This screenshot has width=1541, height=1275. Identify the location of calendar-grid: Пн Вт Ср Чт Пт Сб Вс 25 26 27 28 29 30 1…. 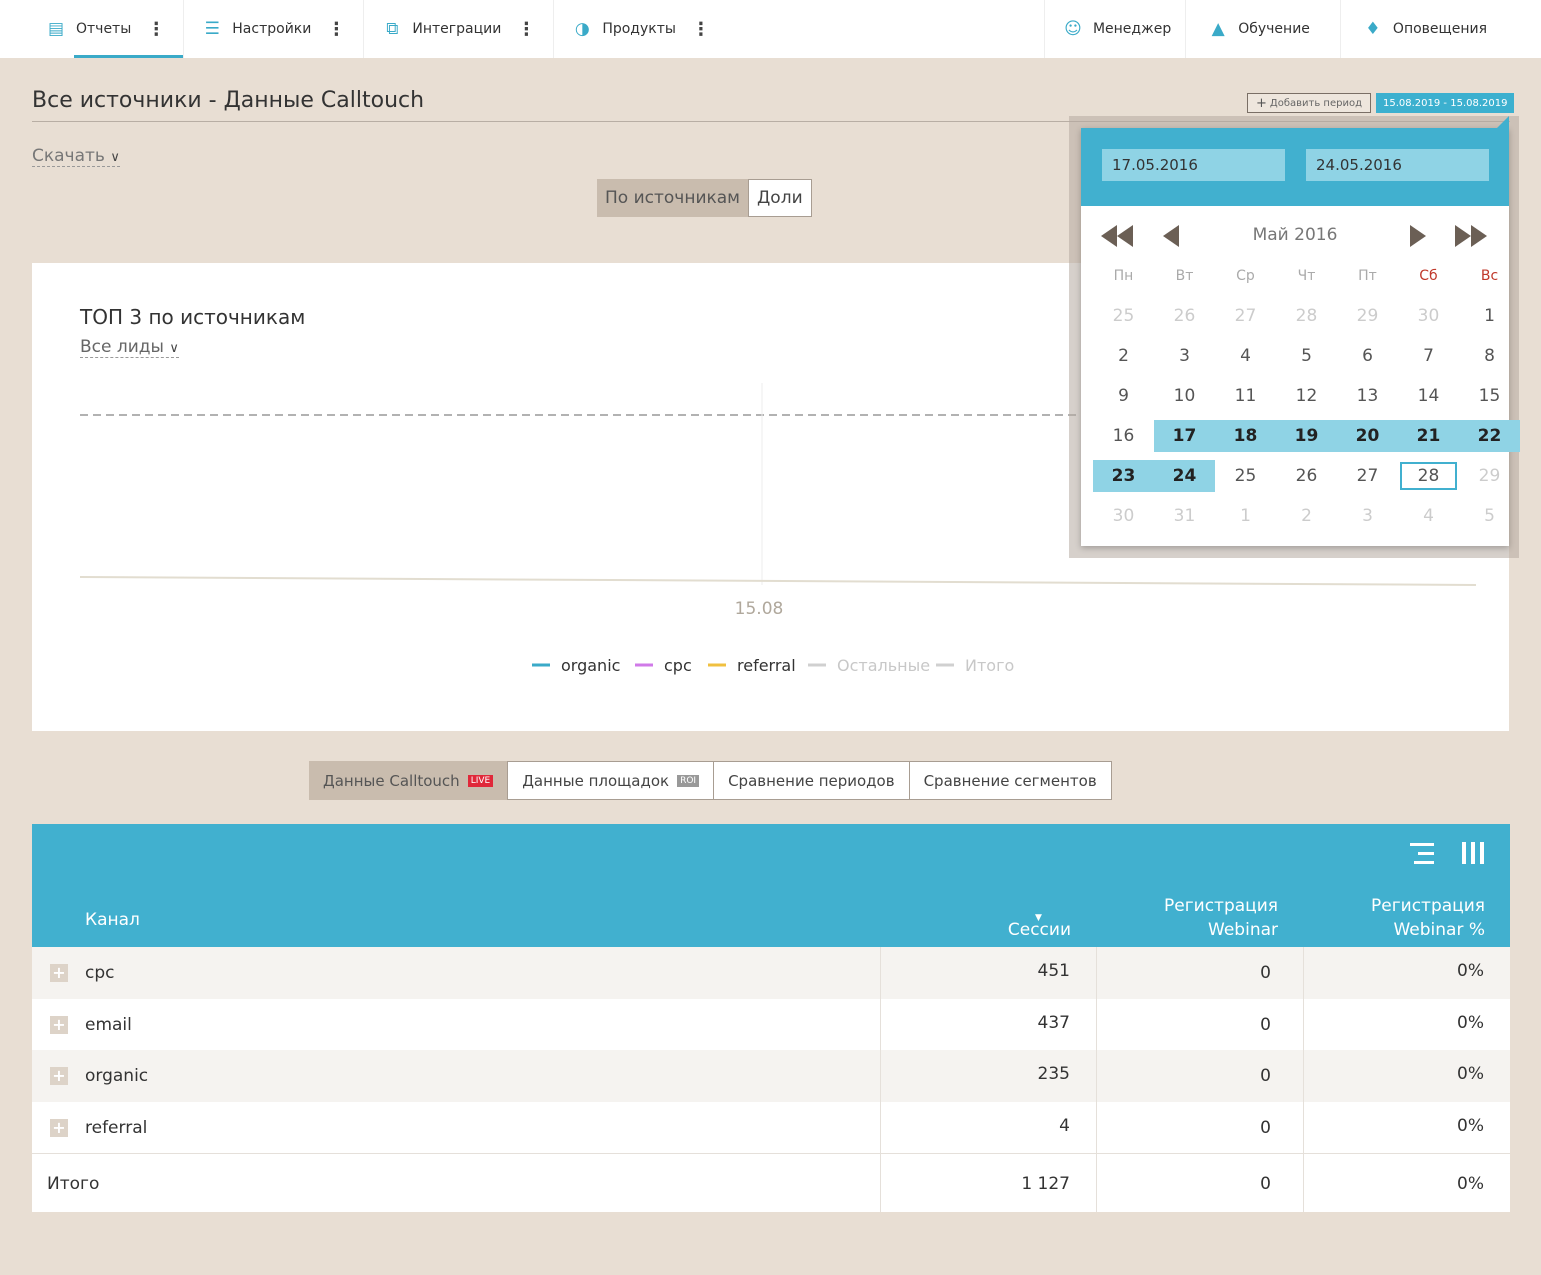
(1306, 400).